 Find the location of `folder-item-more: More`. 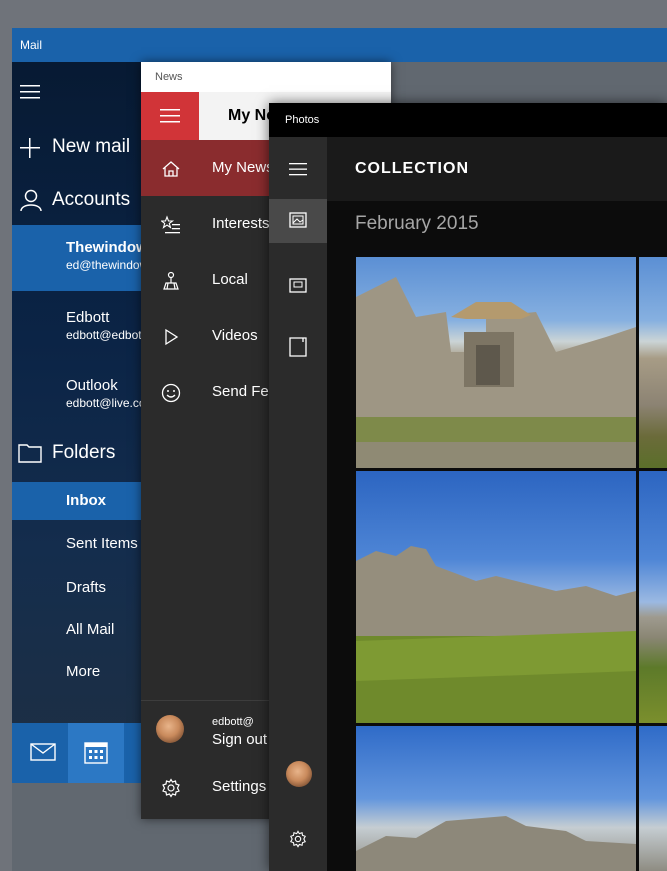

folder-item-more: More is located at coordinates (77, 672).